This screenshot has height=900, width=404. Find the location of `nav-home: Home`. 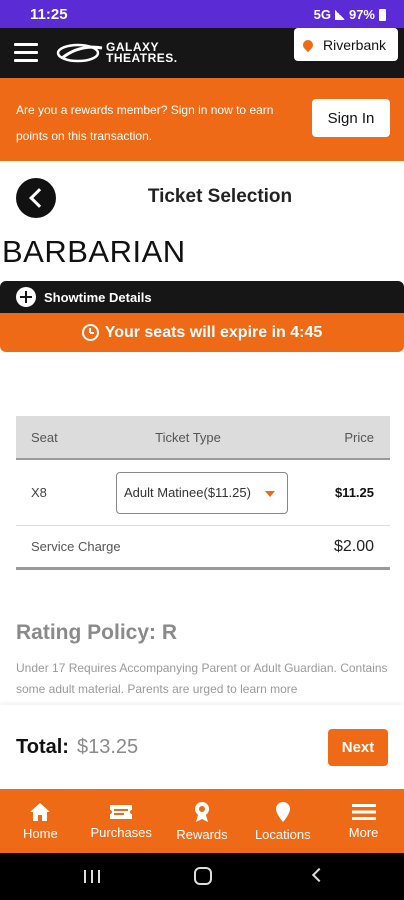

nav-home: Home is located at coordinates (40, 821).